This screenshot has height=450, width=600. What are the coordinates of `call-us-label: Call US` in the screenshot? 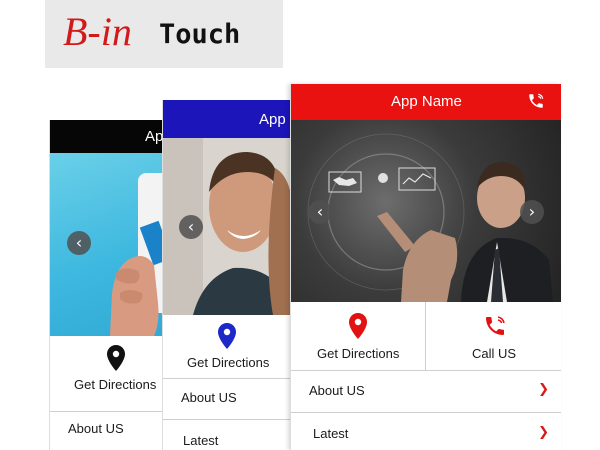 It's located at (494, 353).